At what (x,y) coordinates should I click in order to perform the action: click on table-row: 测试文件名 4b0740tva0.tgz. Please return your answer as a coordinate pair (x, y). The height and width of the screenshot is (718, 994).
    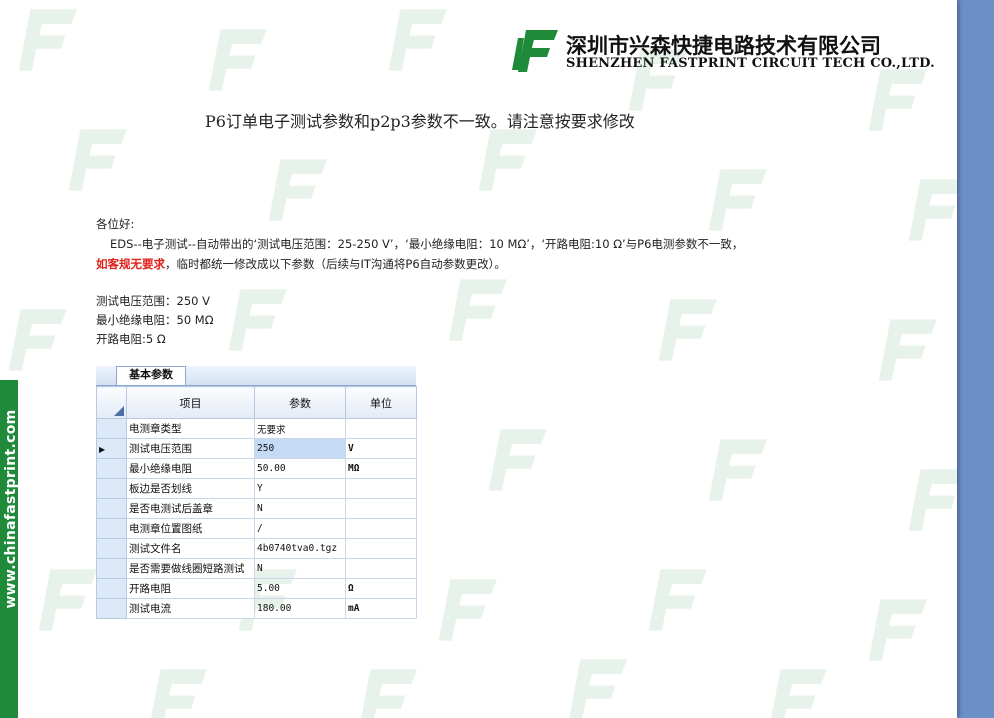
    Looking at the image, I should click on (256, 548).